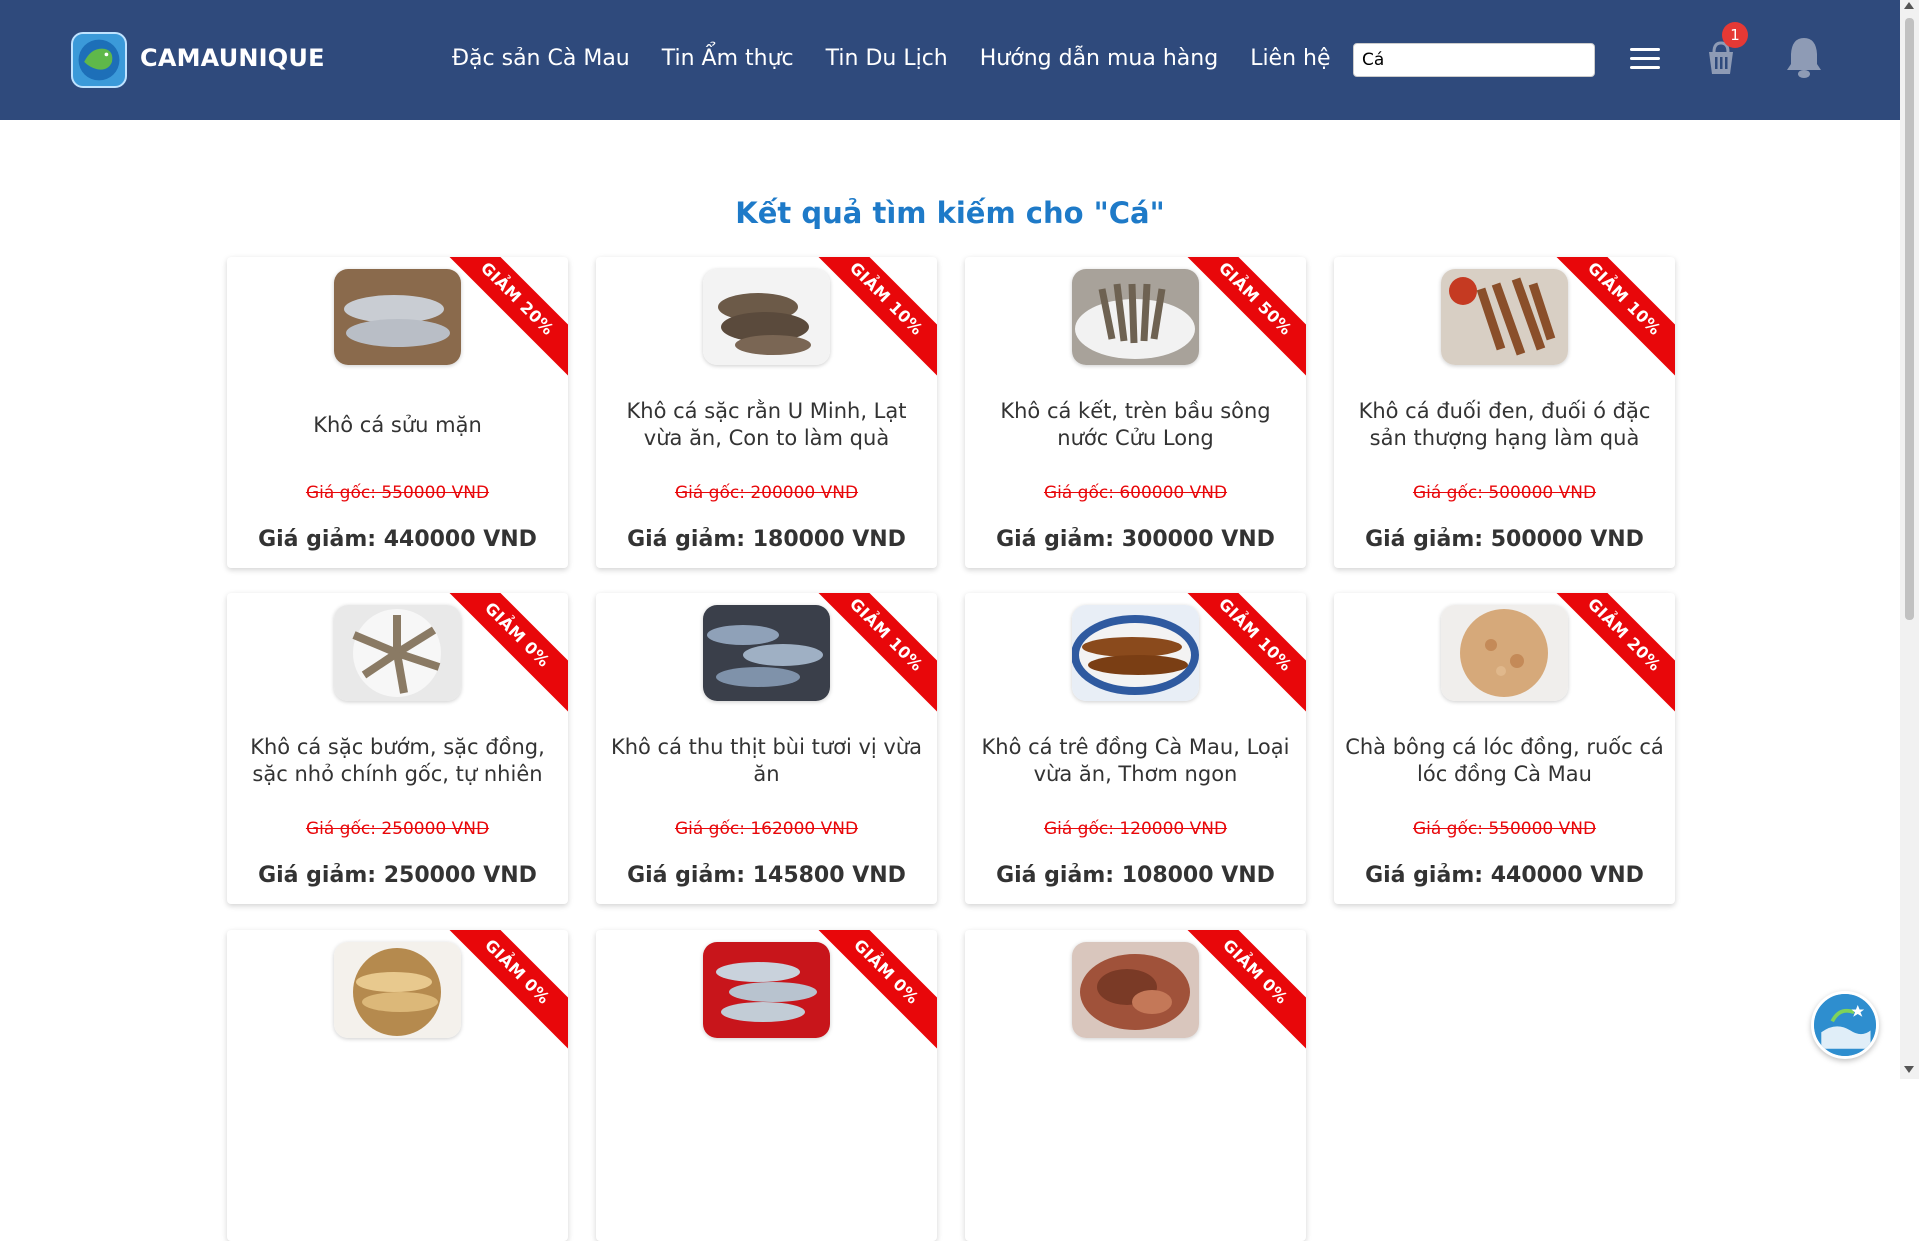 Image resolution: width=1919 pixels, height=1241 pixels. I want to click on nav-lien-he: Liên hệ, so click(1290, 58).